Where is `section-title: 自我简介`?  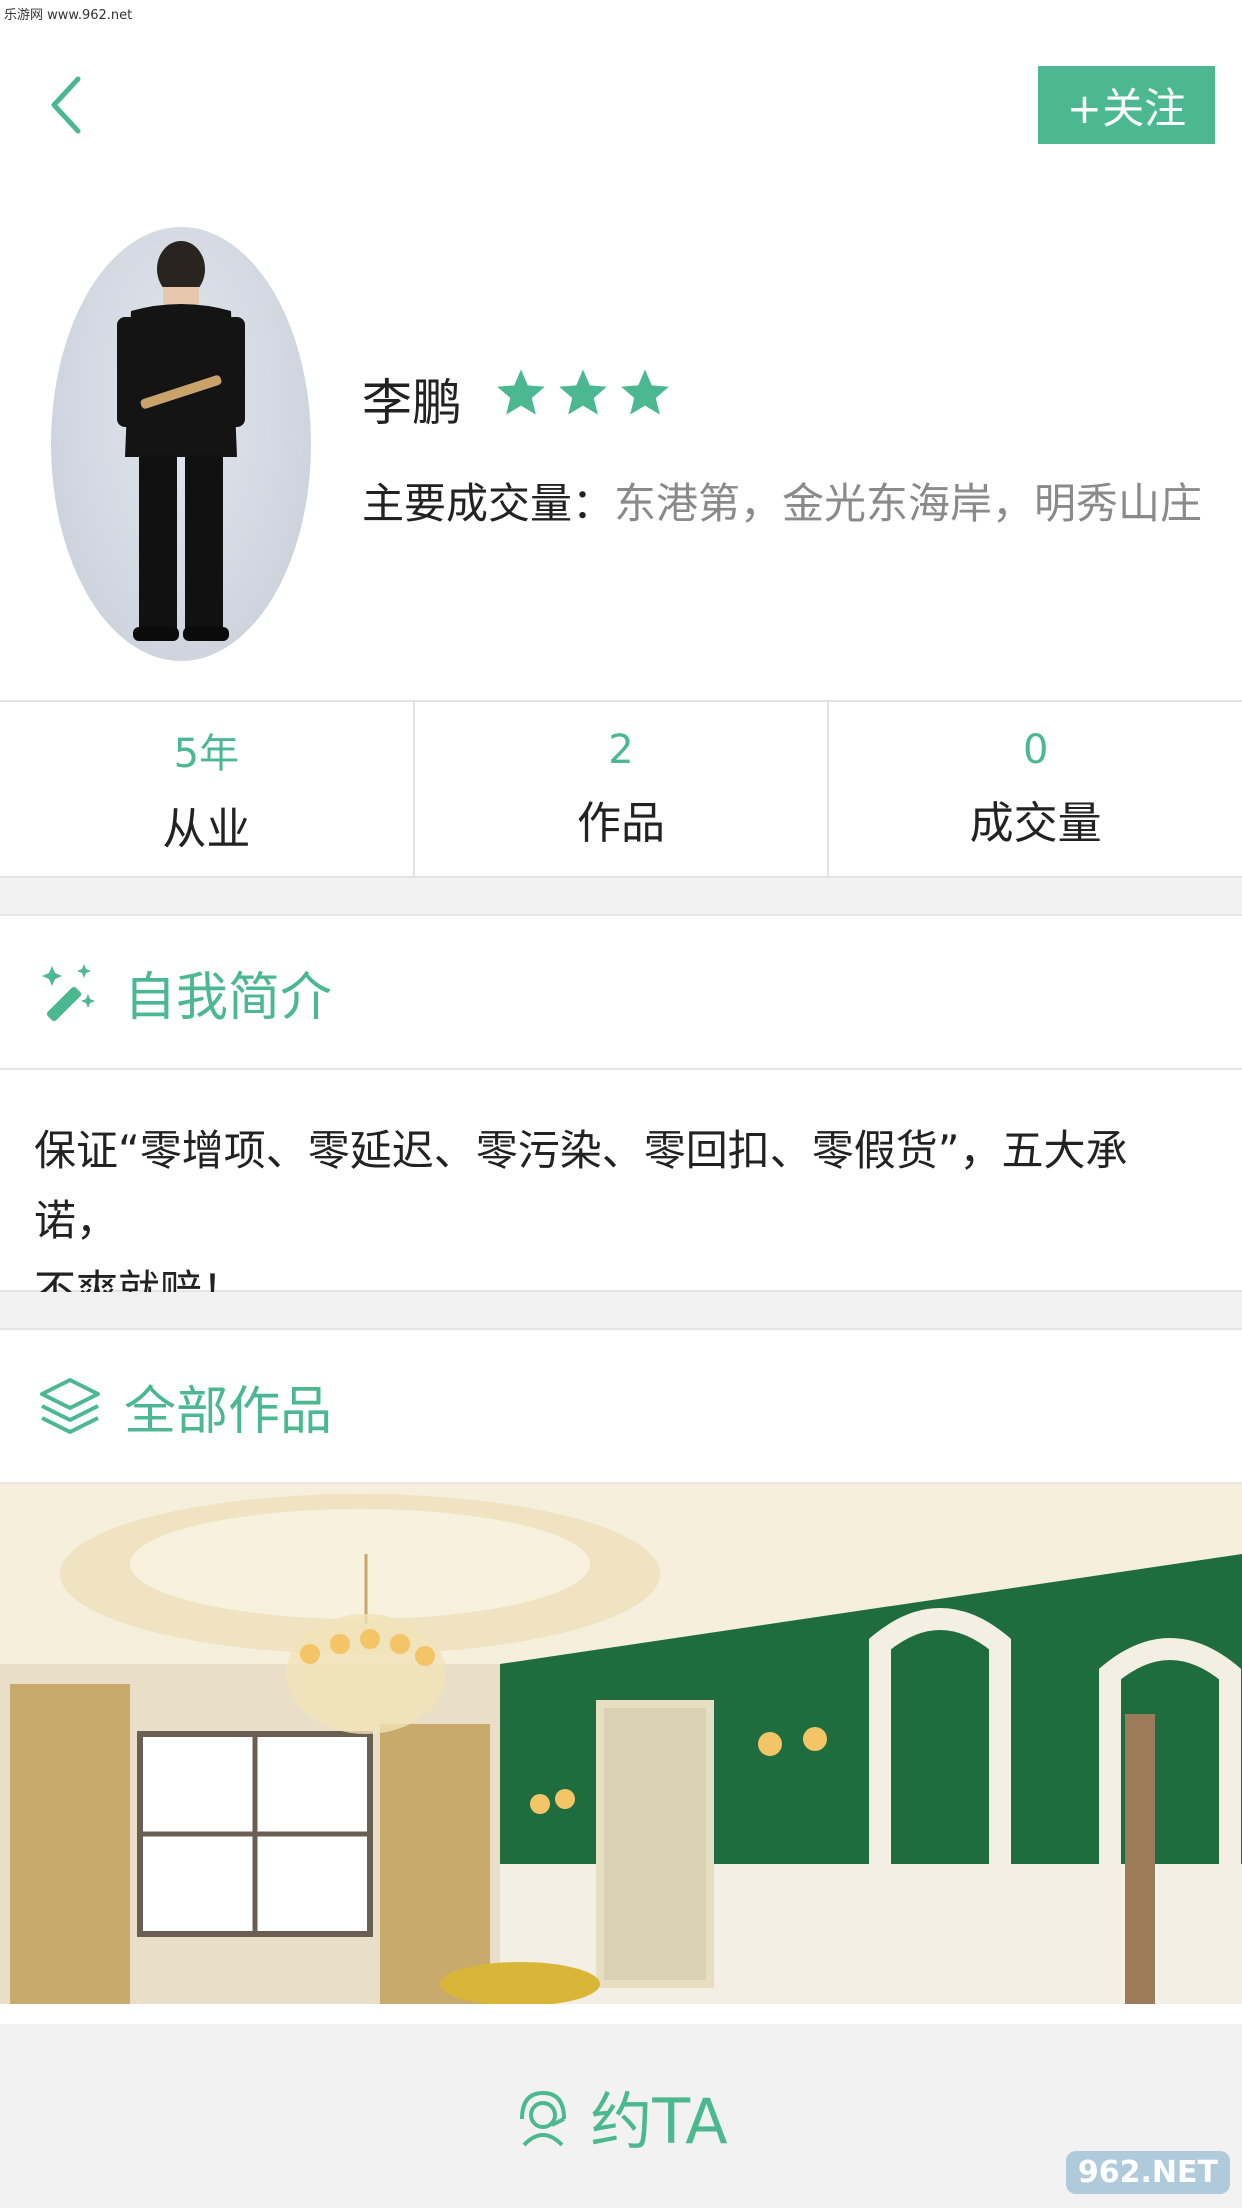
section-title: 自我简介 is located at coordinates (228, 997).